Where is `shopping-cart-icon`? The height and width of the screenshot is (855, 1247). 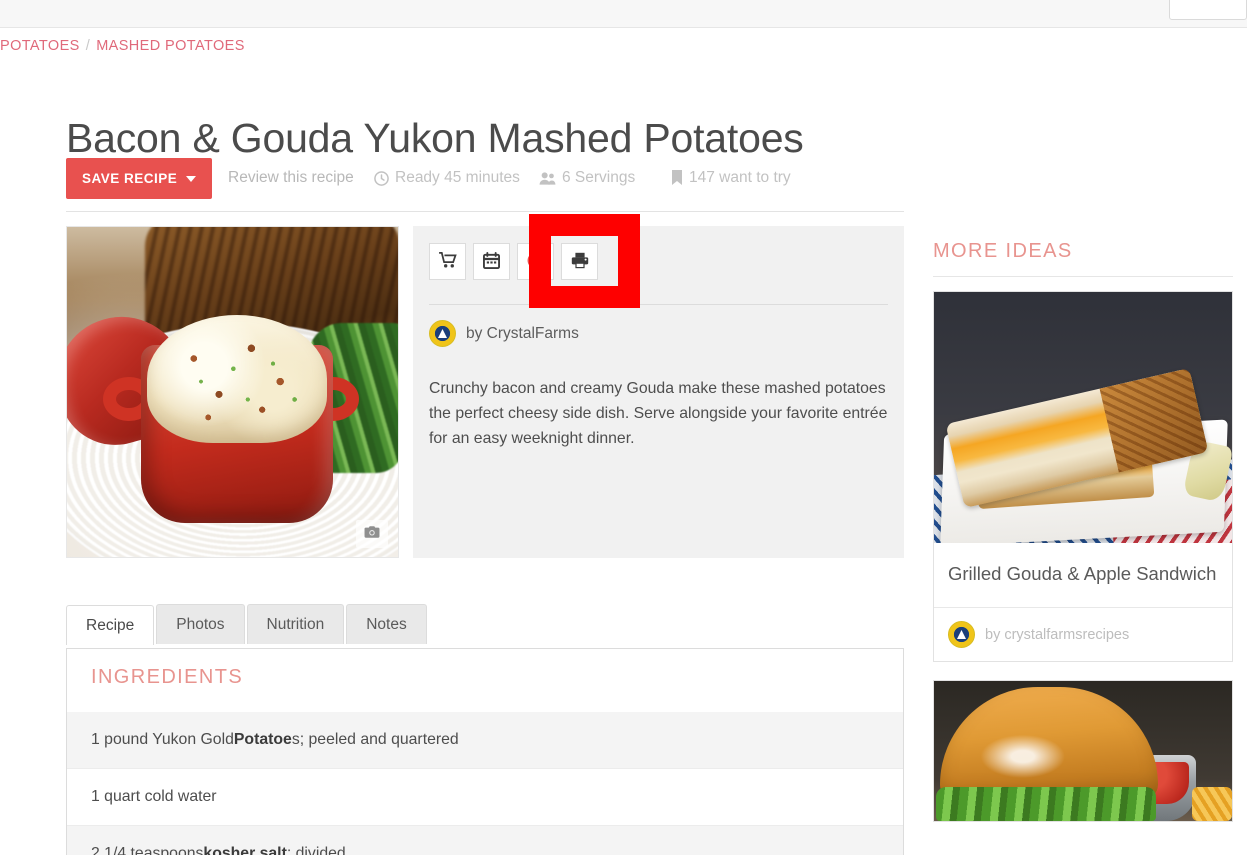 shopping-cart-icon is located at coordinates (447, 261).